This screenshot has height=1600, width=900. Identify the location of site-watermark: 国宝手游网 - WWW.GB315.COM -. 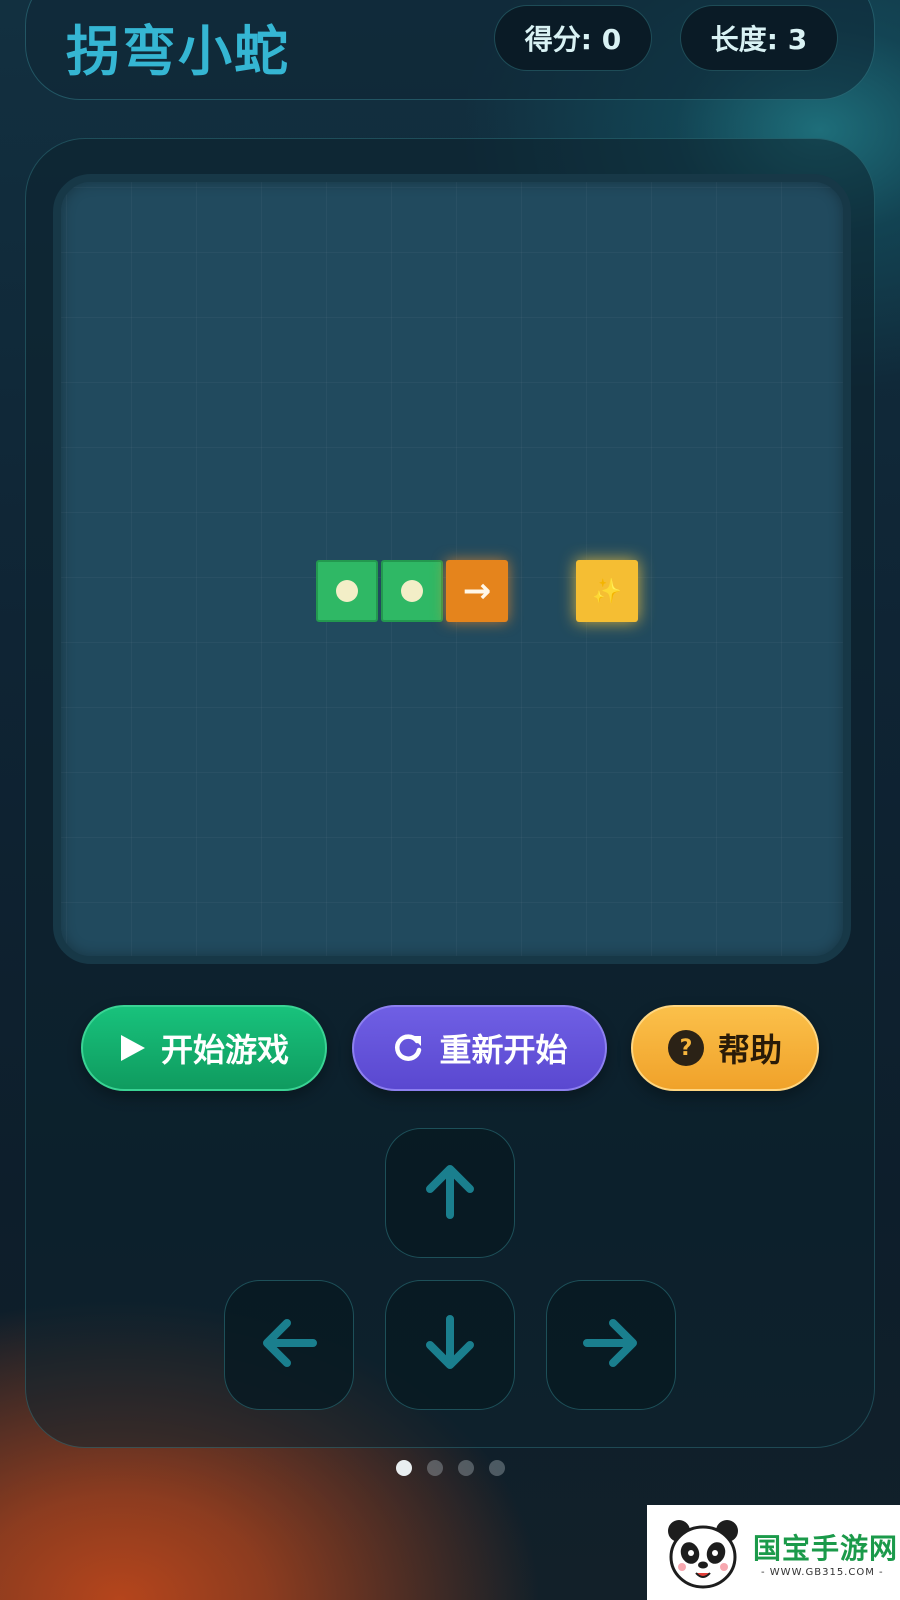
(773, 1552).